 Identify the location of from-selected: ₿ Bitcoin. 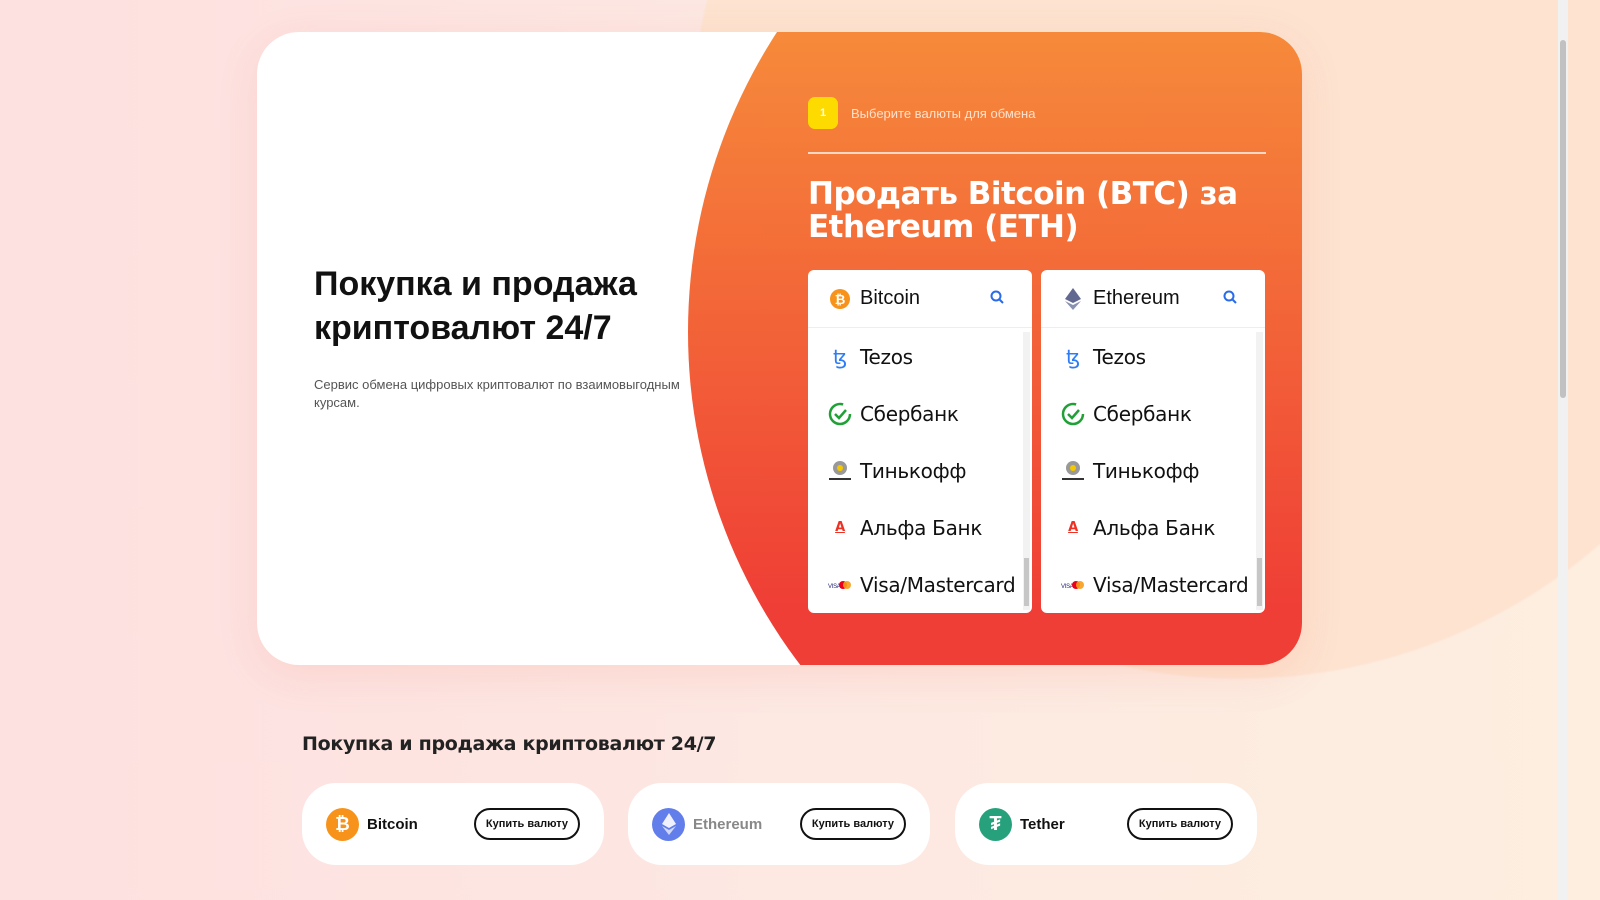
(920, 299).